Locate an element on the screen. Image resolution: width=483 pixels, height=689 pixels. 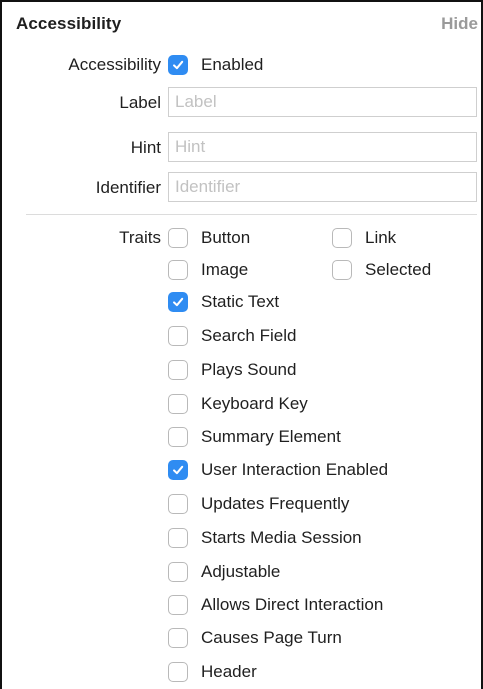
trait-button-checkbox: Button is located at coordinates (209, 238).